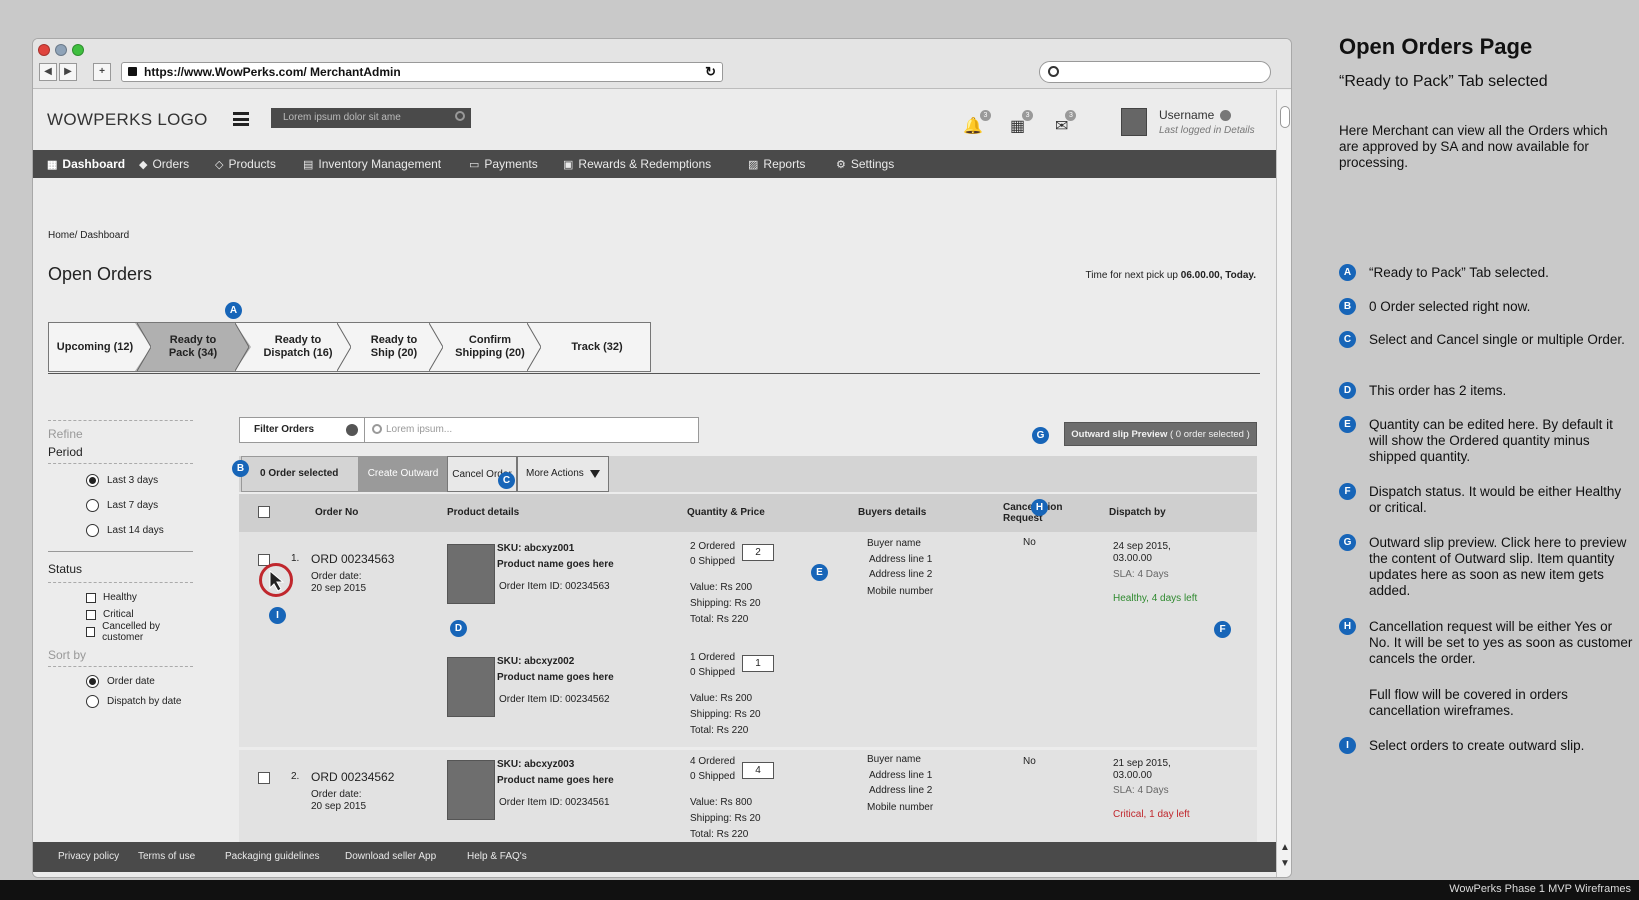 The height and width of the screenshot is (900, 1639). Describe the element at coordinates (1141, 790) in the screenshot. I see `sla: SLA: 4 Days` at that location.